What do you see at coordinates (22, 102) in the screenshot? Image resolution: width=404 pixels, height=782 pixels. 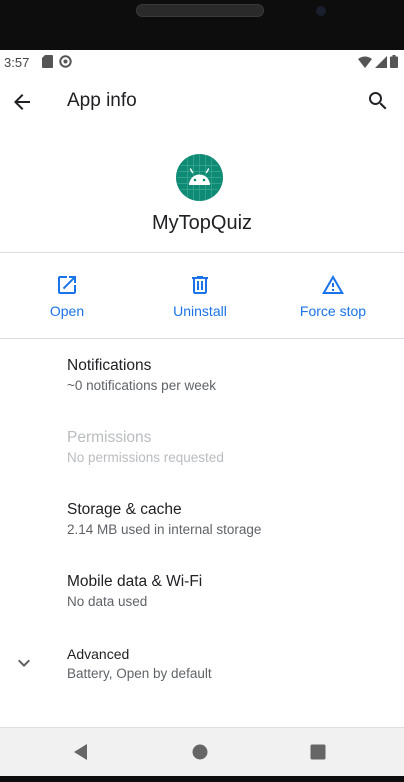 I see `back-arrow-icon` at bounding box center [22, 102].